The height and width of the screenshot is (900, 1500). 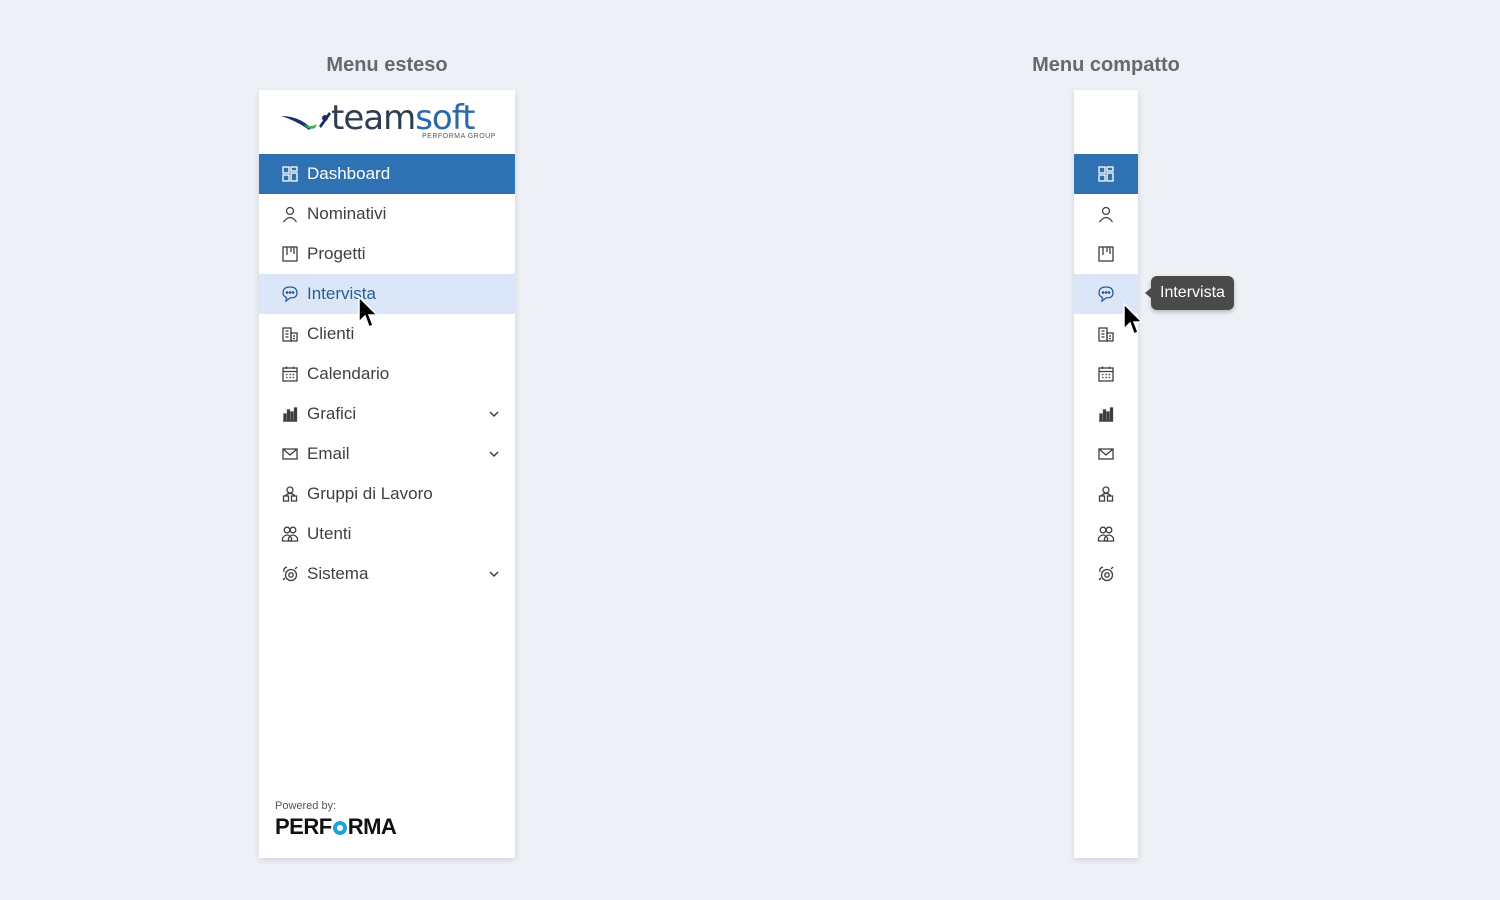 What do you see at coordinates (329, 533) in the screenshot?
I see `sidebar-item-label: Utenti` at bounding box center [329, 533].